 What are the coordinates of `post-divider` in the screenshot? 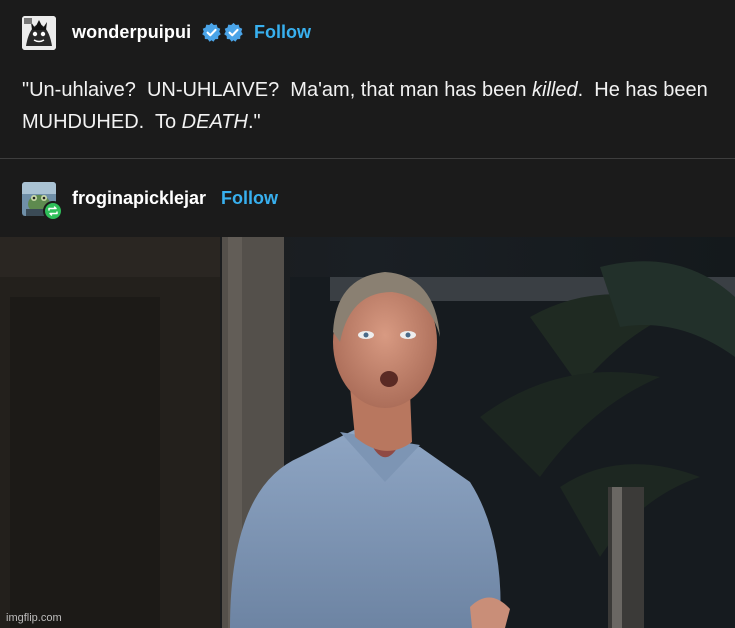 It's located at (367, 158).